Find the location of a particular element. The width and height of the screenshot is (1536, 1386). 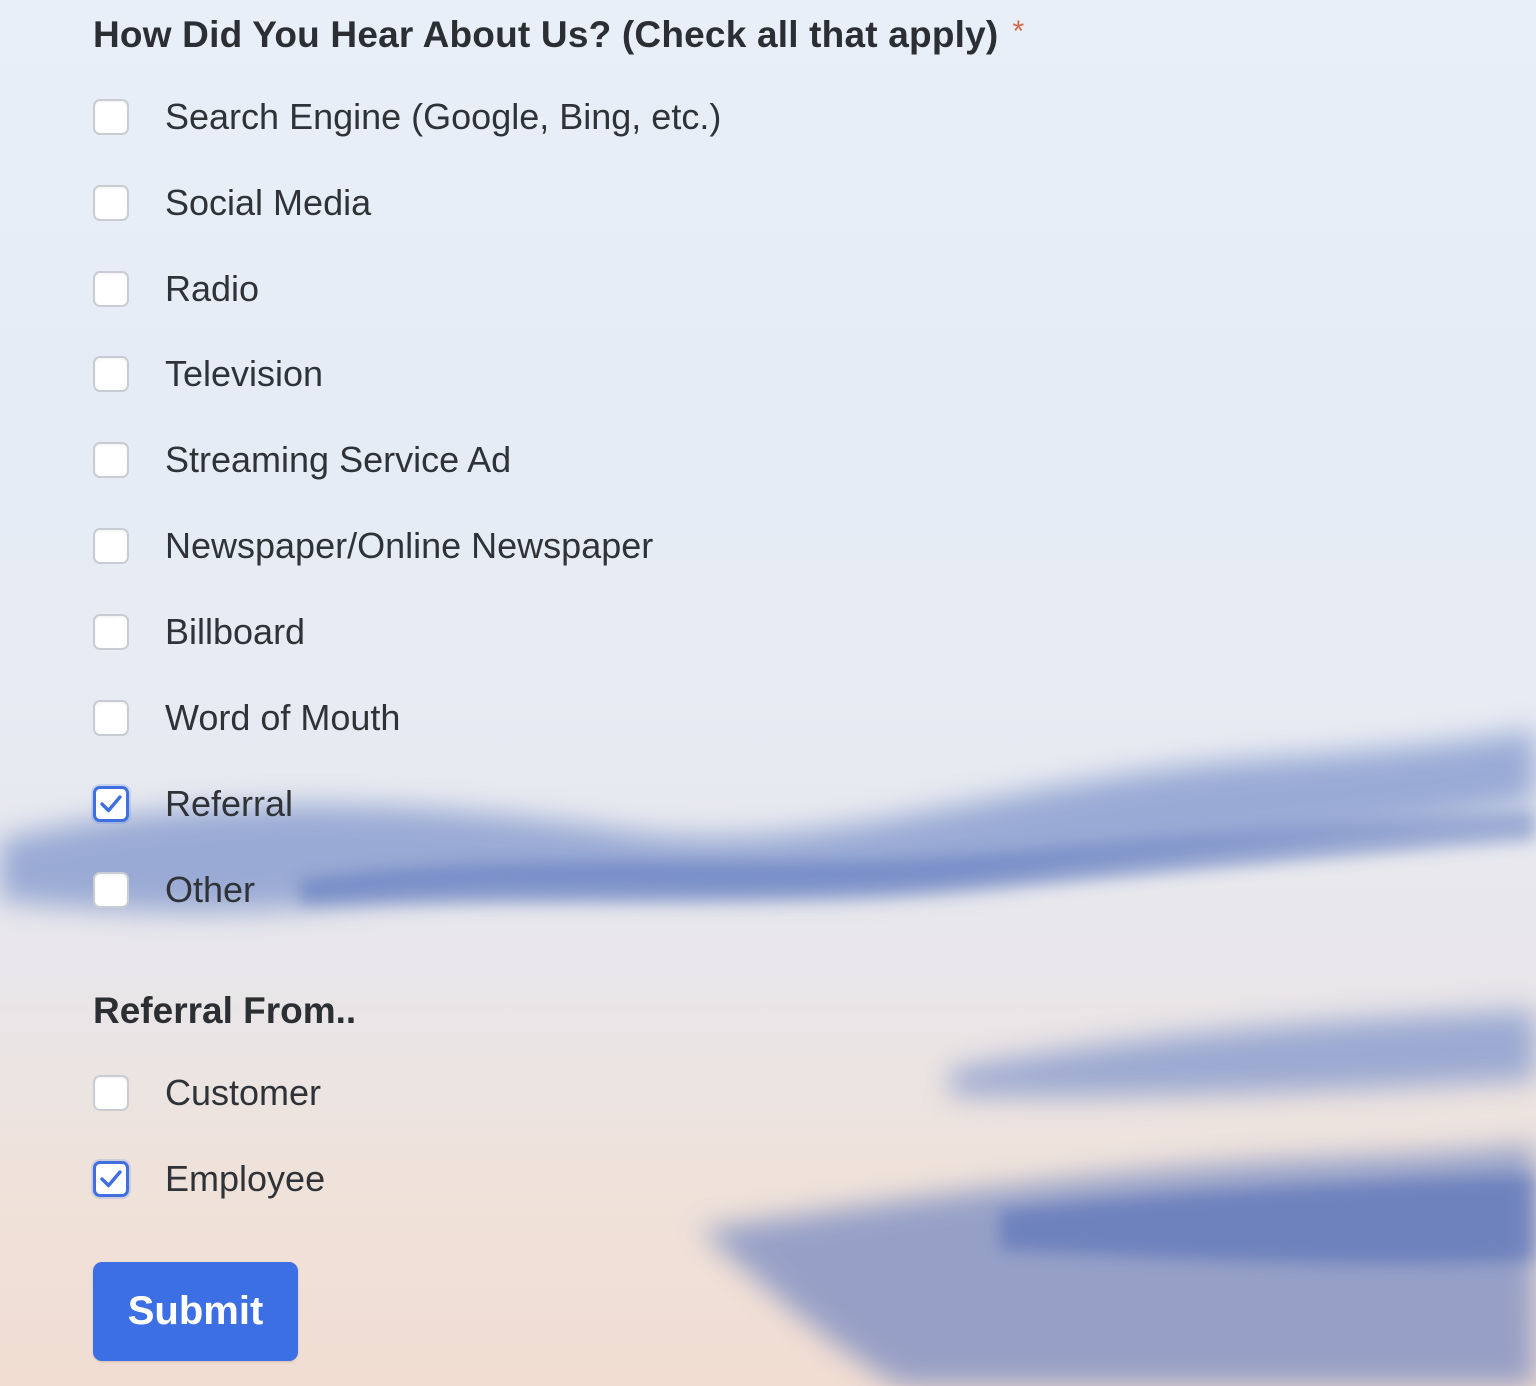

checkbox-label: Customer is located at coordinates (243, 1092).